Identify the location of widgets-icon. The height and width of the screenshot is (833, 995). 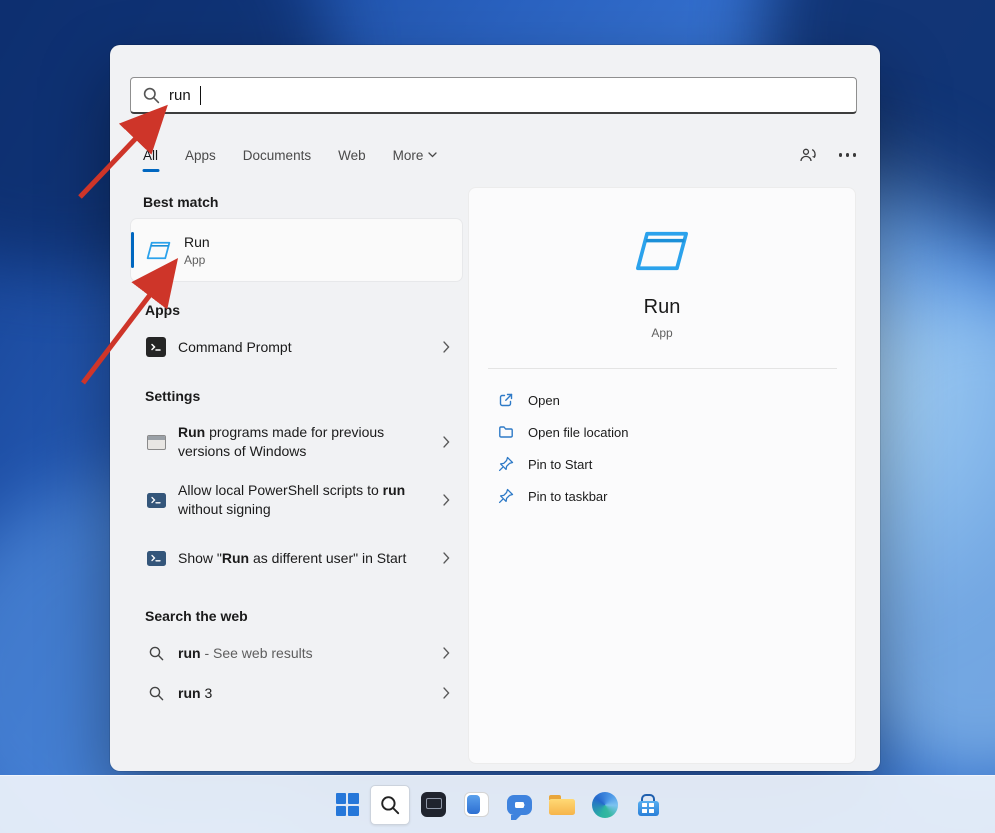
(476, 804).